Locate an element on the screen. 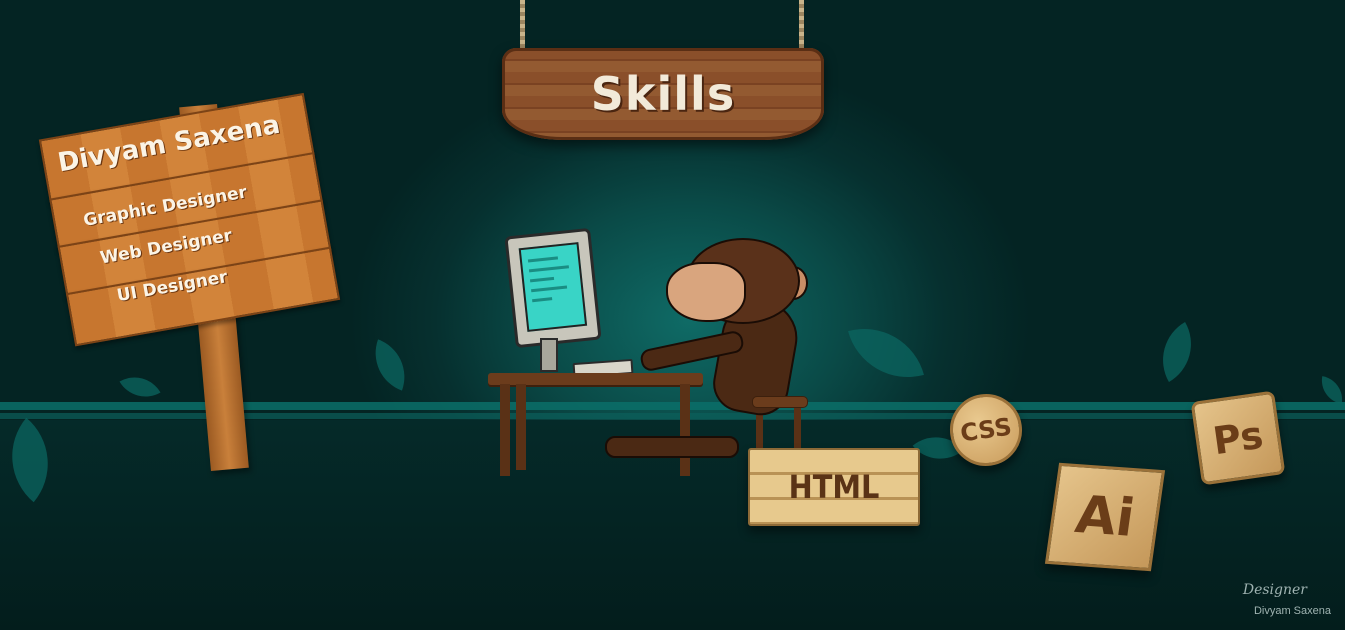 The width and height of the screenshot is (1345, 630). html-badge: HTML is located at coordinates (834, 487).